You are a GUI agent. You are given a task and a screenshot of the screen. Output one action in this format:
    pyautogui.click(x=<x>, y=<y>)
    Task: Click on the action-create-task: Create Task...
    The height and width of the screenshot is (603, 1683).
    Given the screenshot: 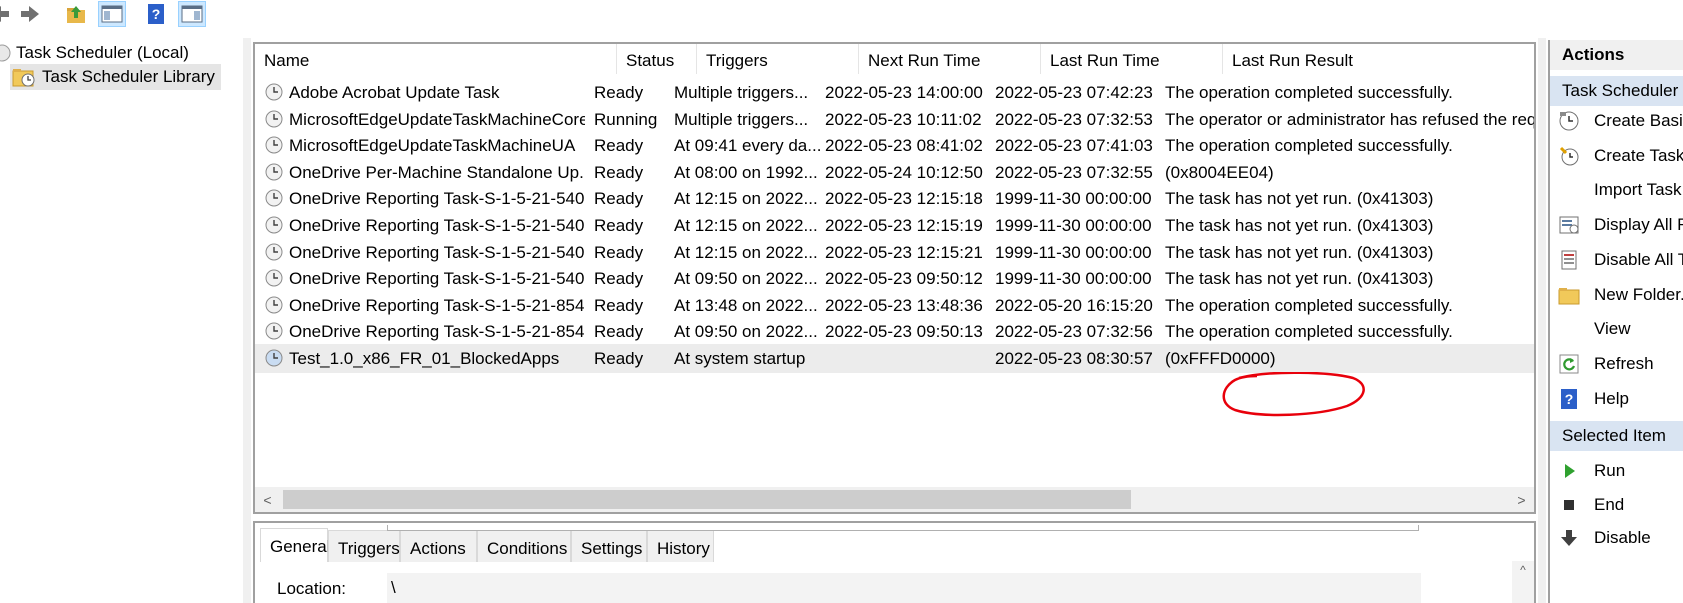 What is the action you would take?
    pyautogui.click(x=1616, y=156)
    